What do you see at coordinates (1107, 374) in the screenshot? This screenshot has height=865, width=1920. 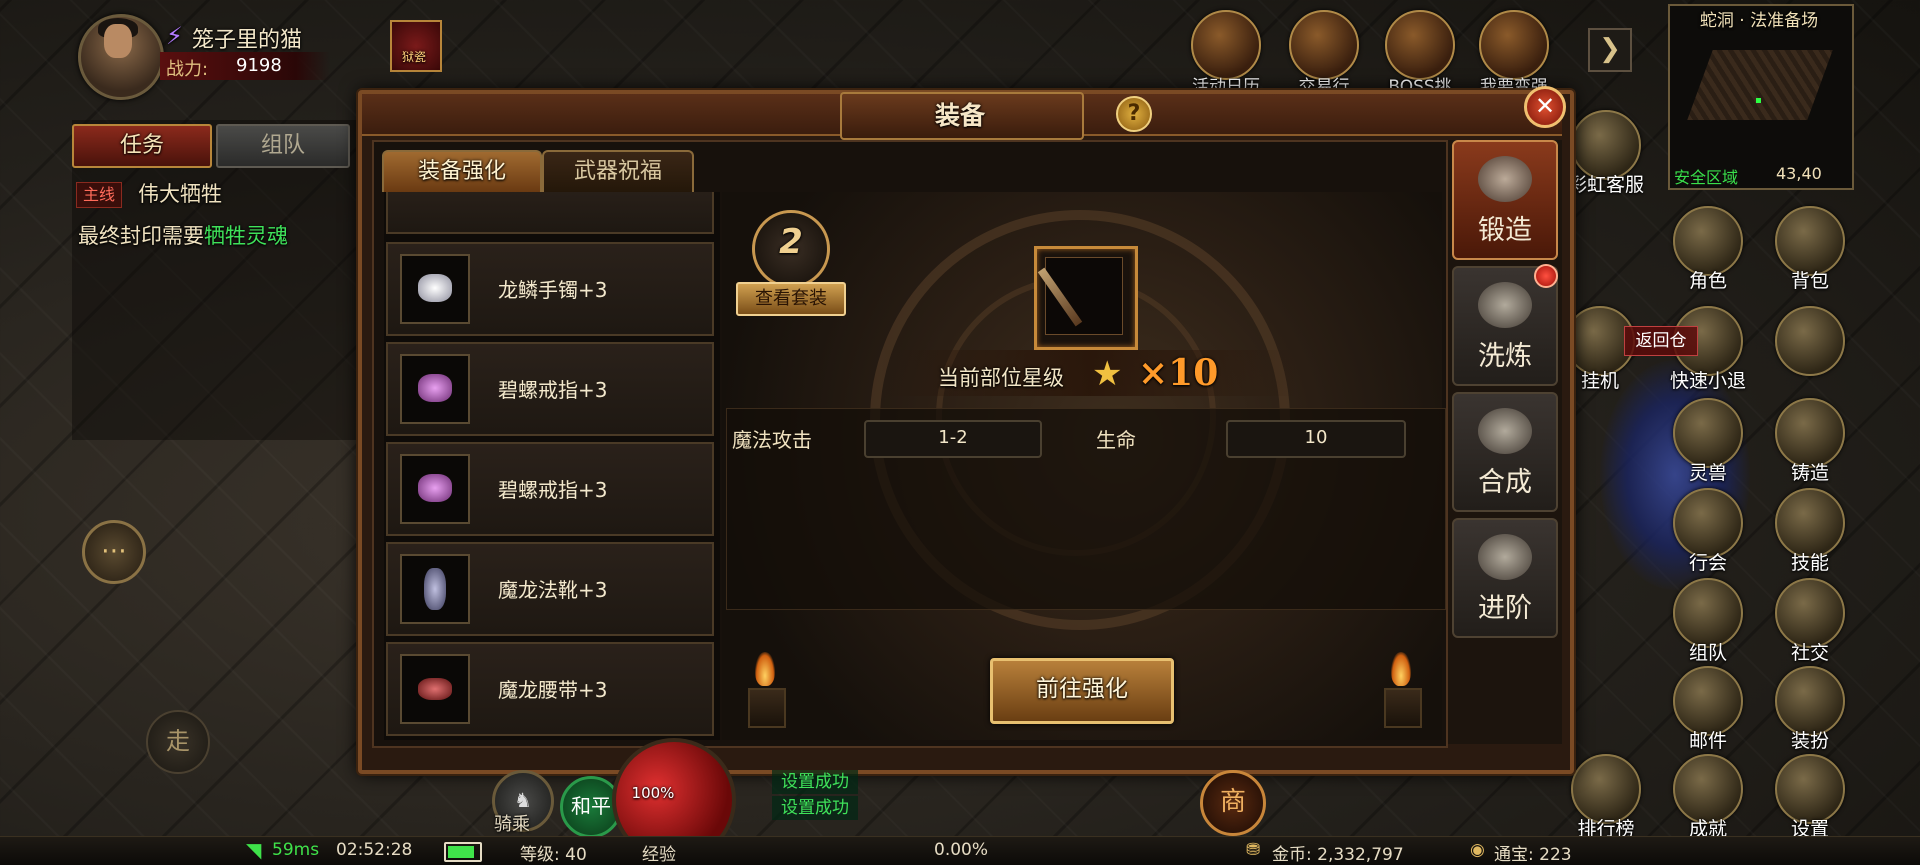 I see `star-icon: ★` at bounding box center [1107, 374].